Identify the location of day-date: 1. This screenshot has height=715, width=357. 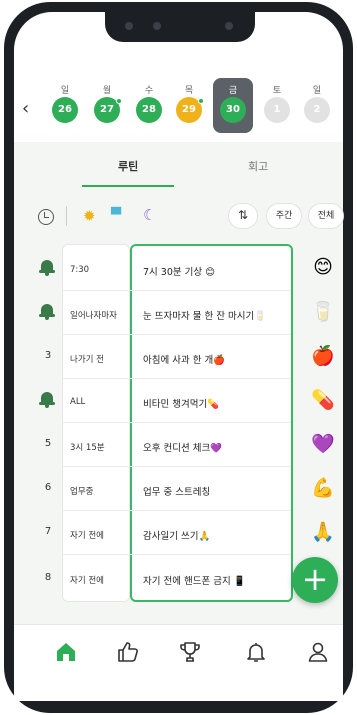
(277, 110).